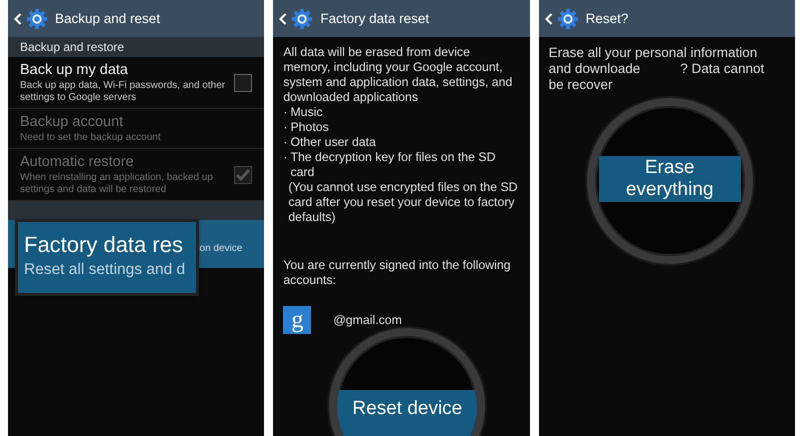  What do you see at coordinates (375, 18) in the screenshot?
I see `screen-title: Factory data reset` at bounding box center [375, 18].